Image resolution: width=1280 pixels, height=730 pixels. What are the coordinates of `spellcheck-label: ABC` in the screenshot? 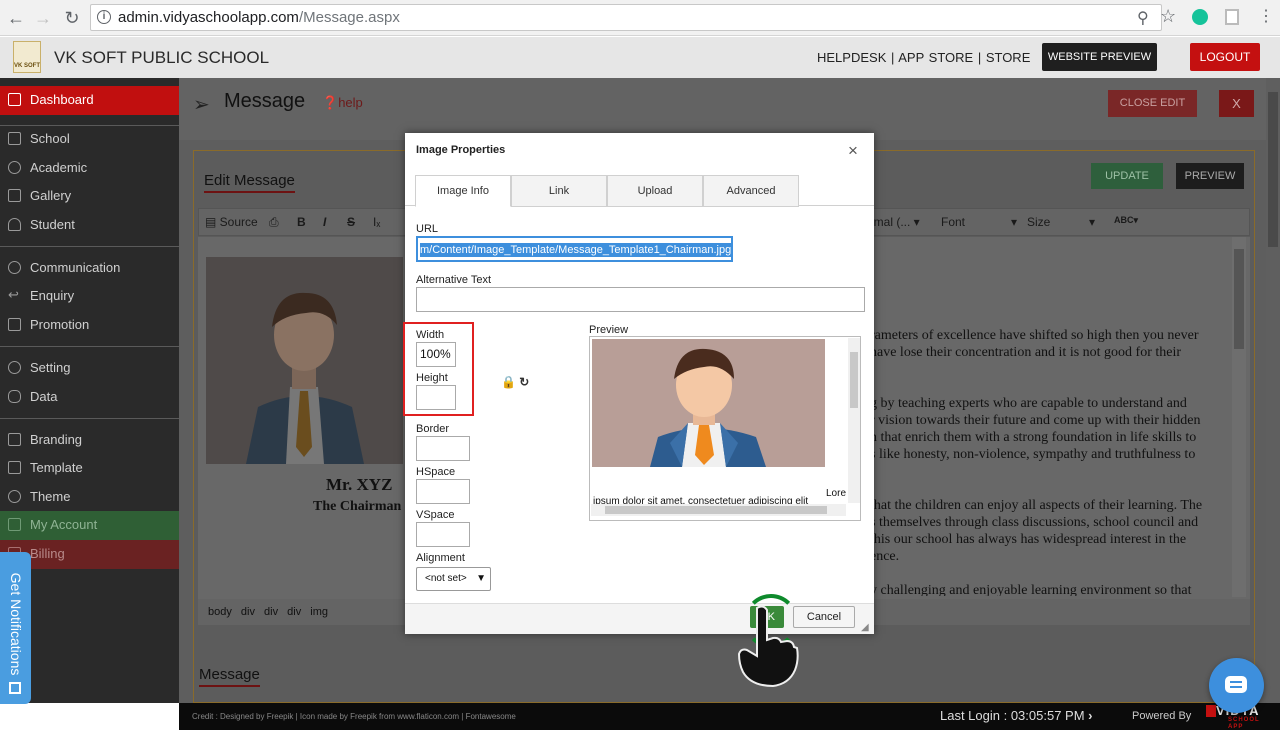 It's located at (1124, 220).